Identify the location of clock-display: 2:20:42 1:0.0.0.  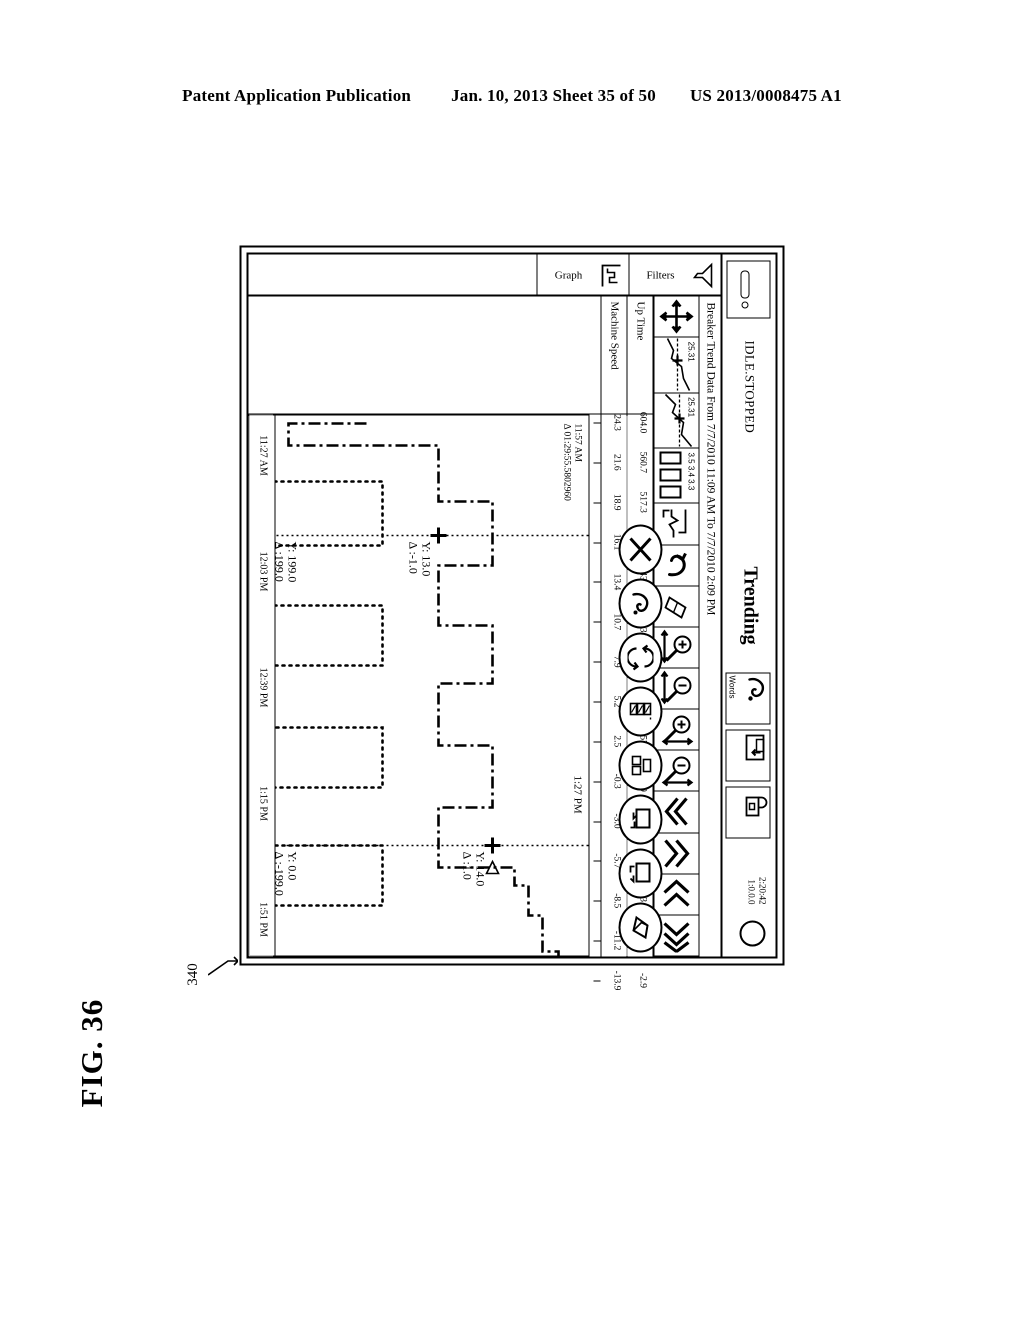
(757, 891).